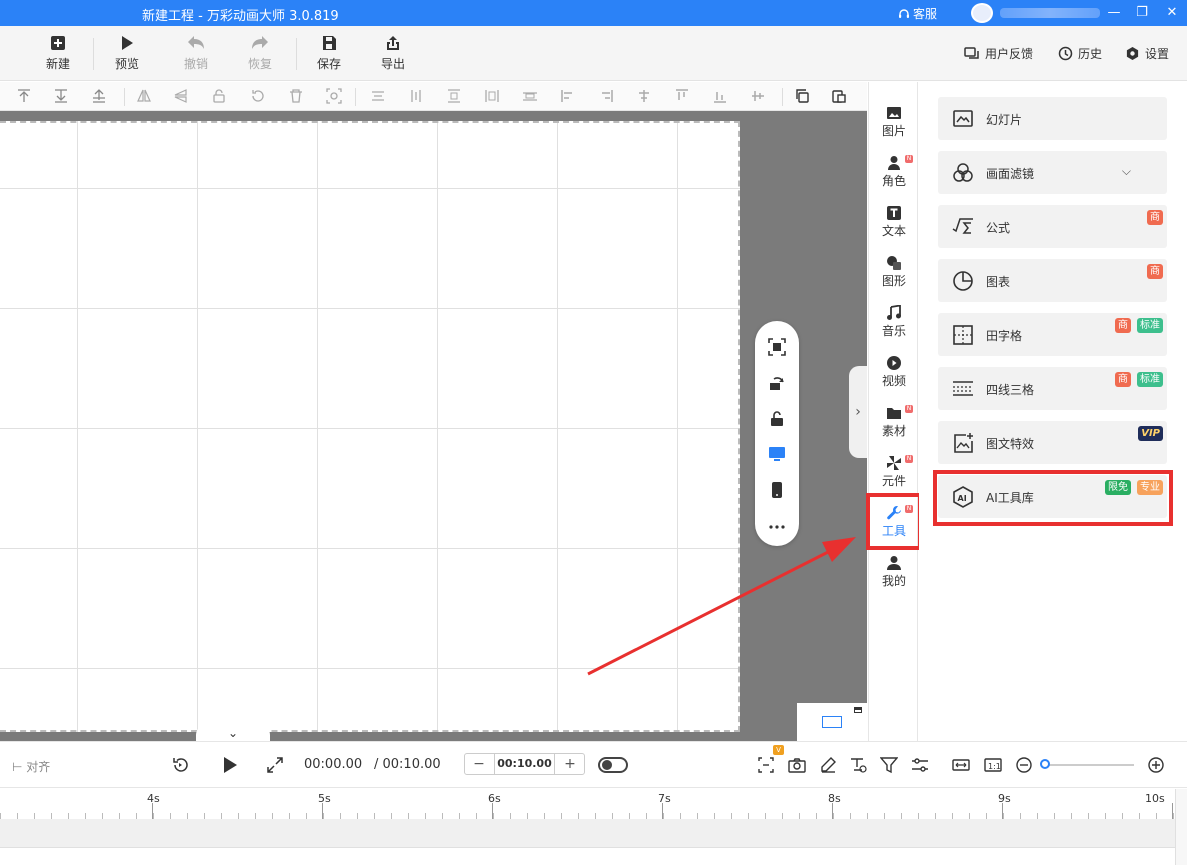  What do you see at coordinates (93, 54) in the screenshot?
I see `toolbar-divider` at bounding box center [93, 54].